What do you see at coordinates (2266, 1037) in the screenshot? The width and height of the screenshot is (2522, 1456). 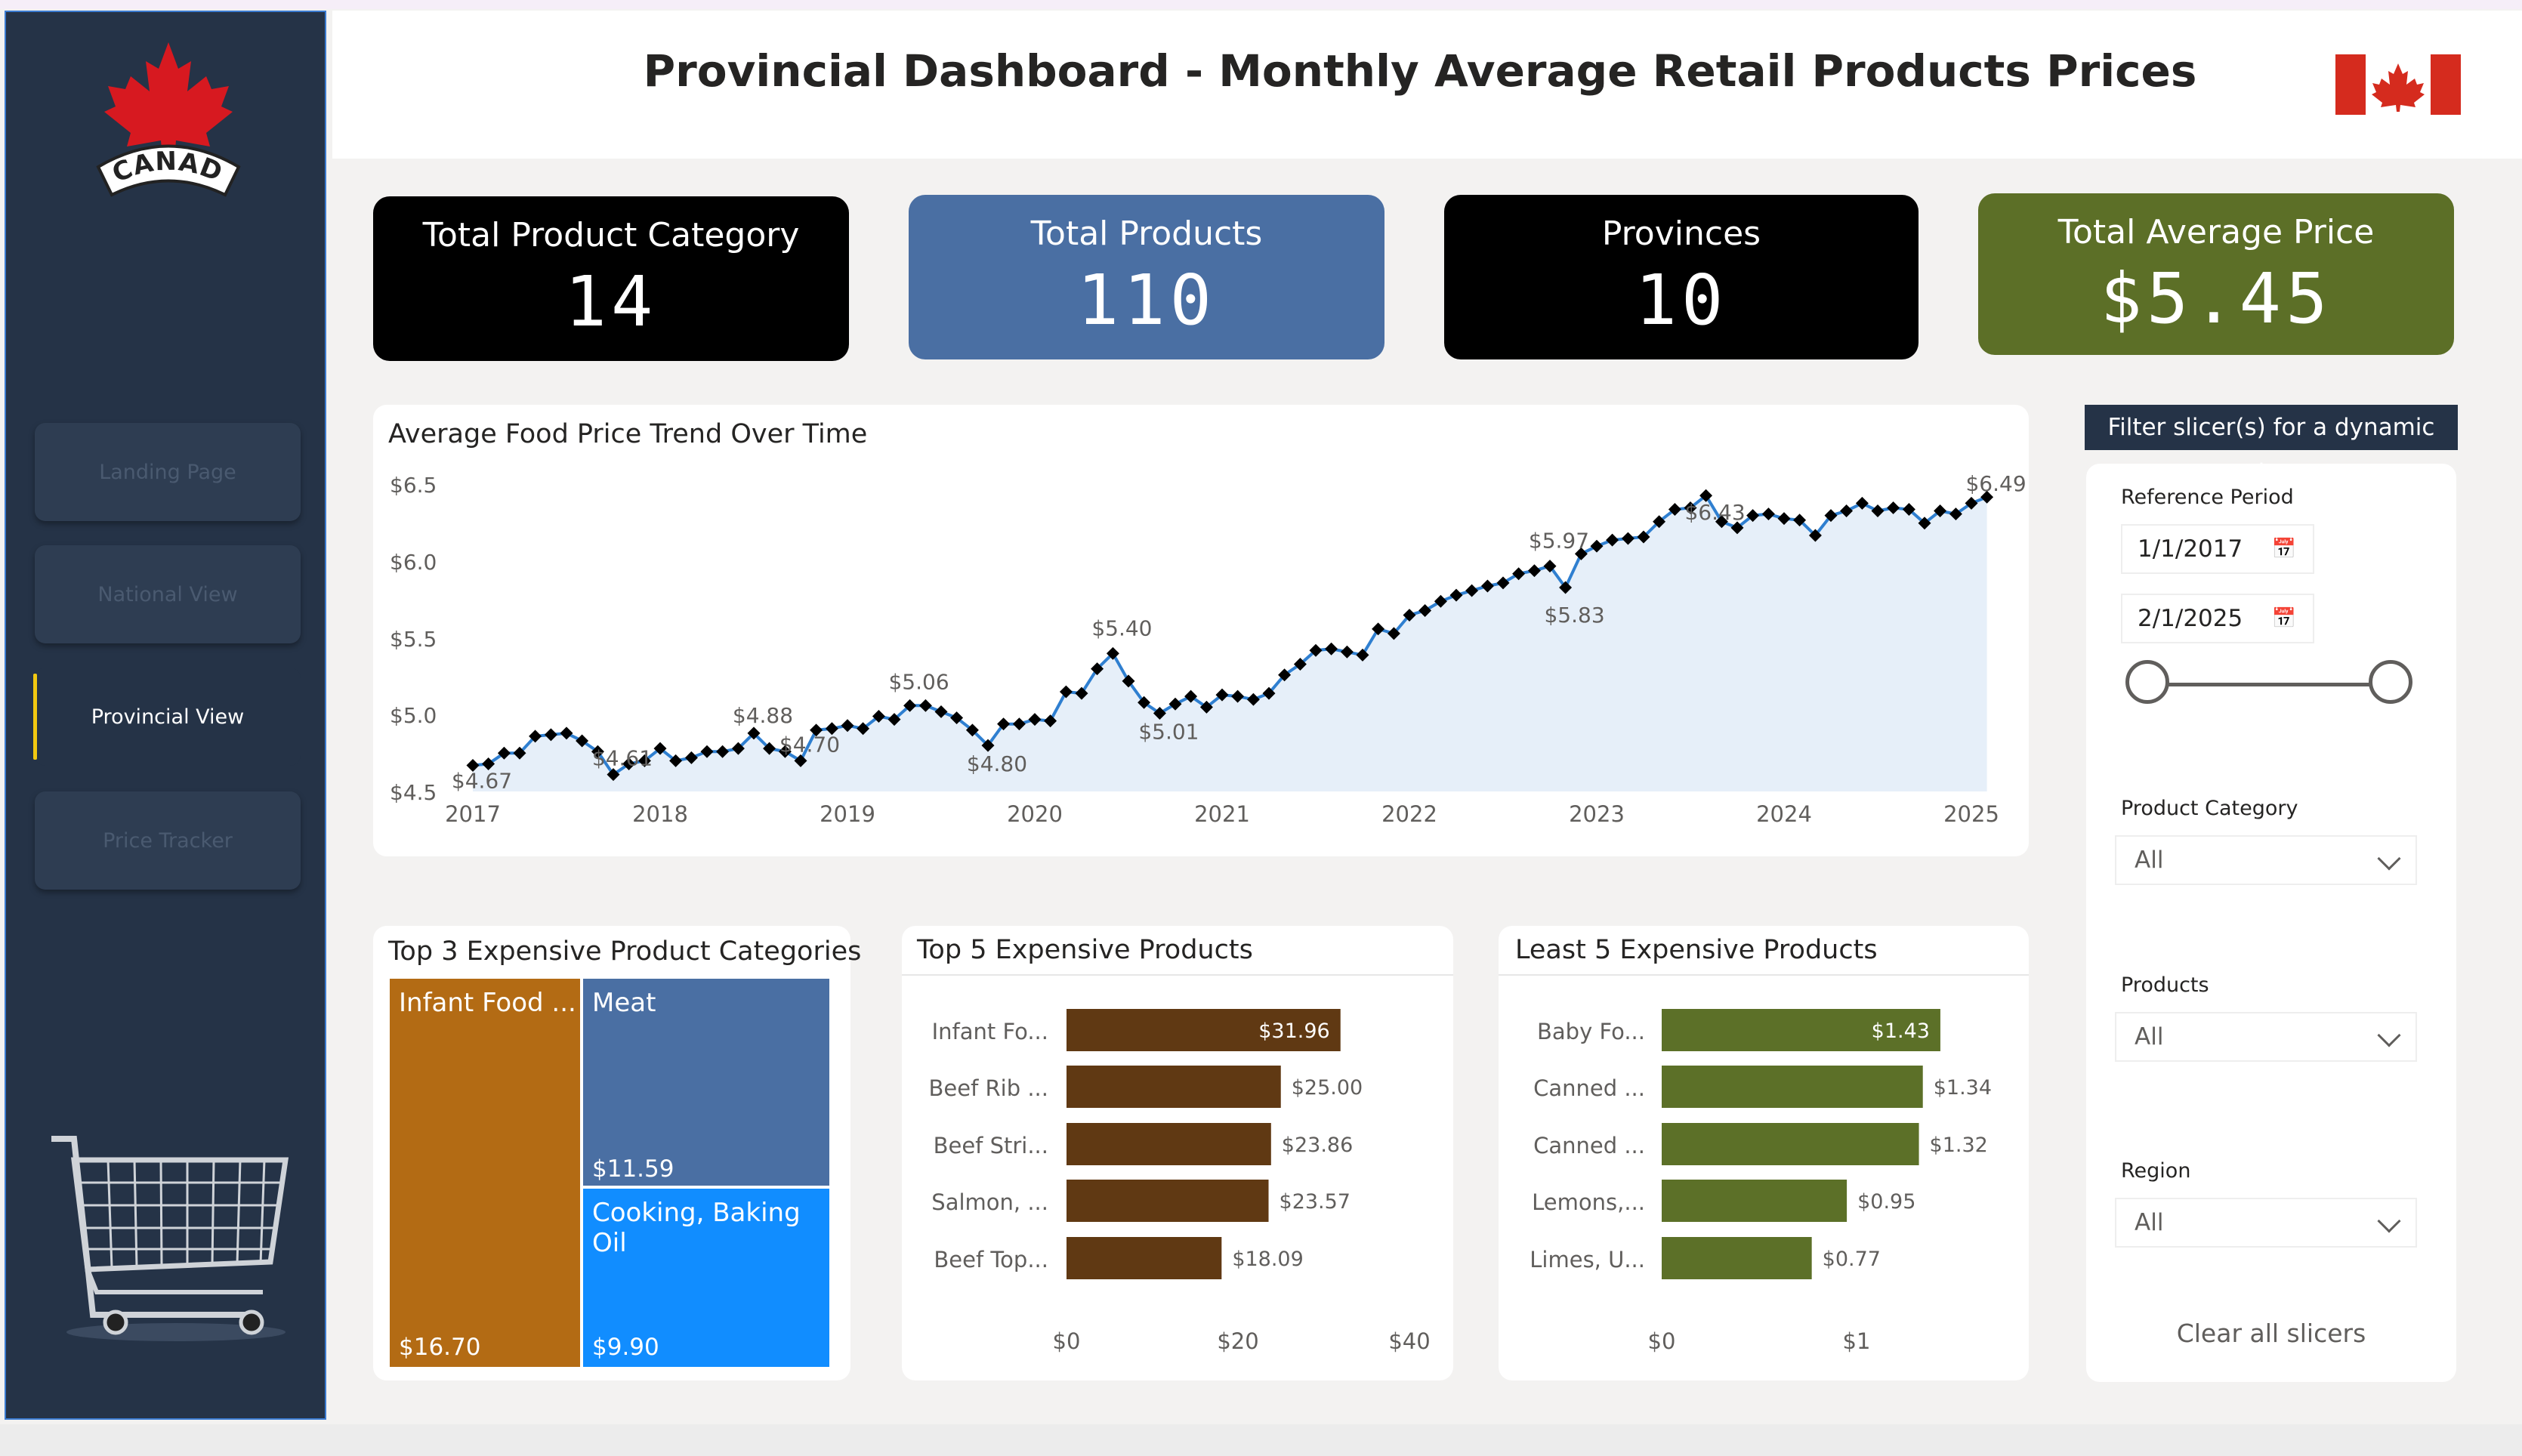 I see `products-dropdown: All` at bounding box center [2266, 1037].